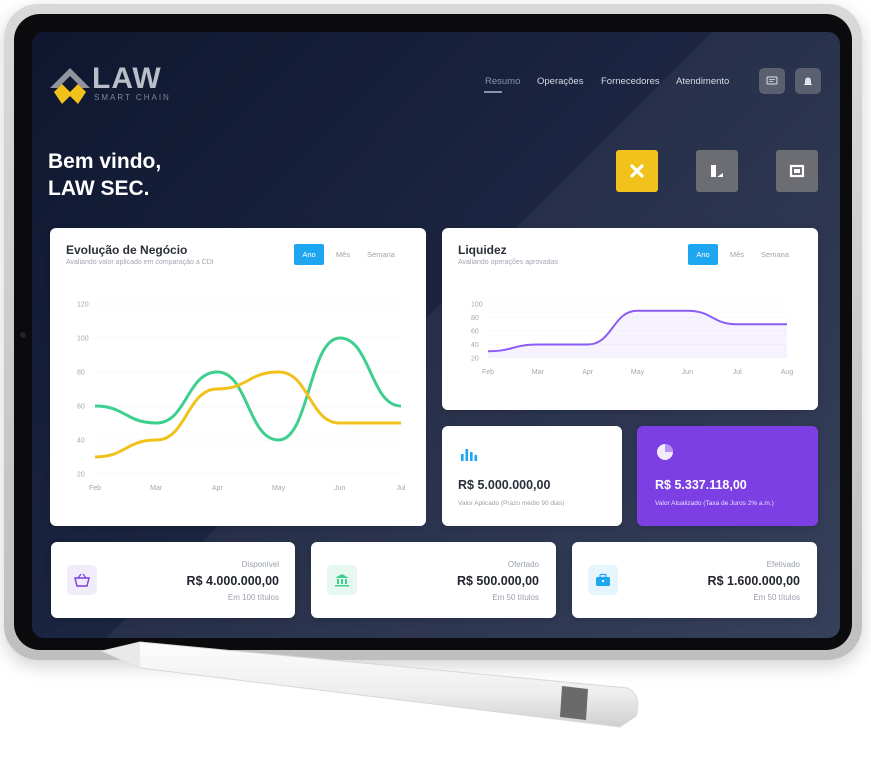  Describe the element at coordinates (369, 684) in the screenshot. I see `stylus-pencil` at that location.